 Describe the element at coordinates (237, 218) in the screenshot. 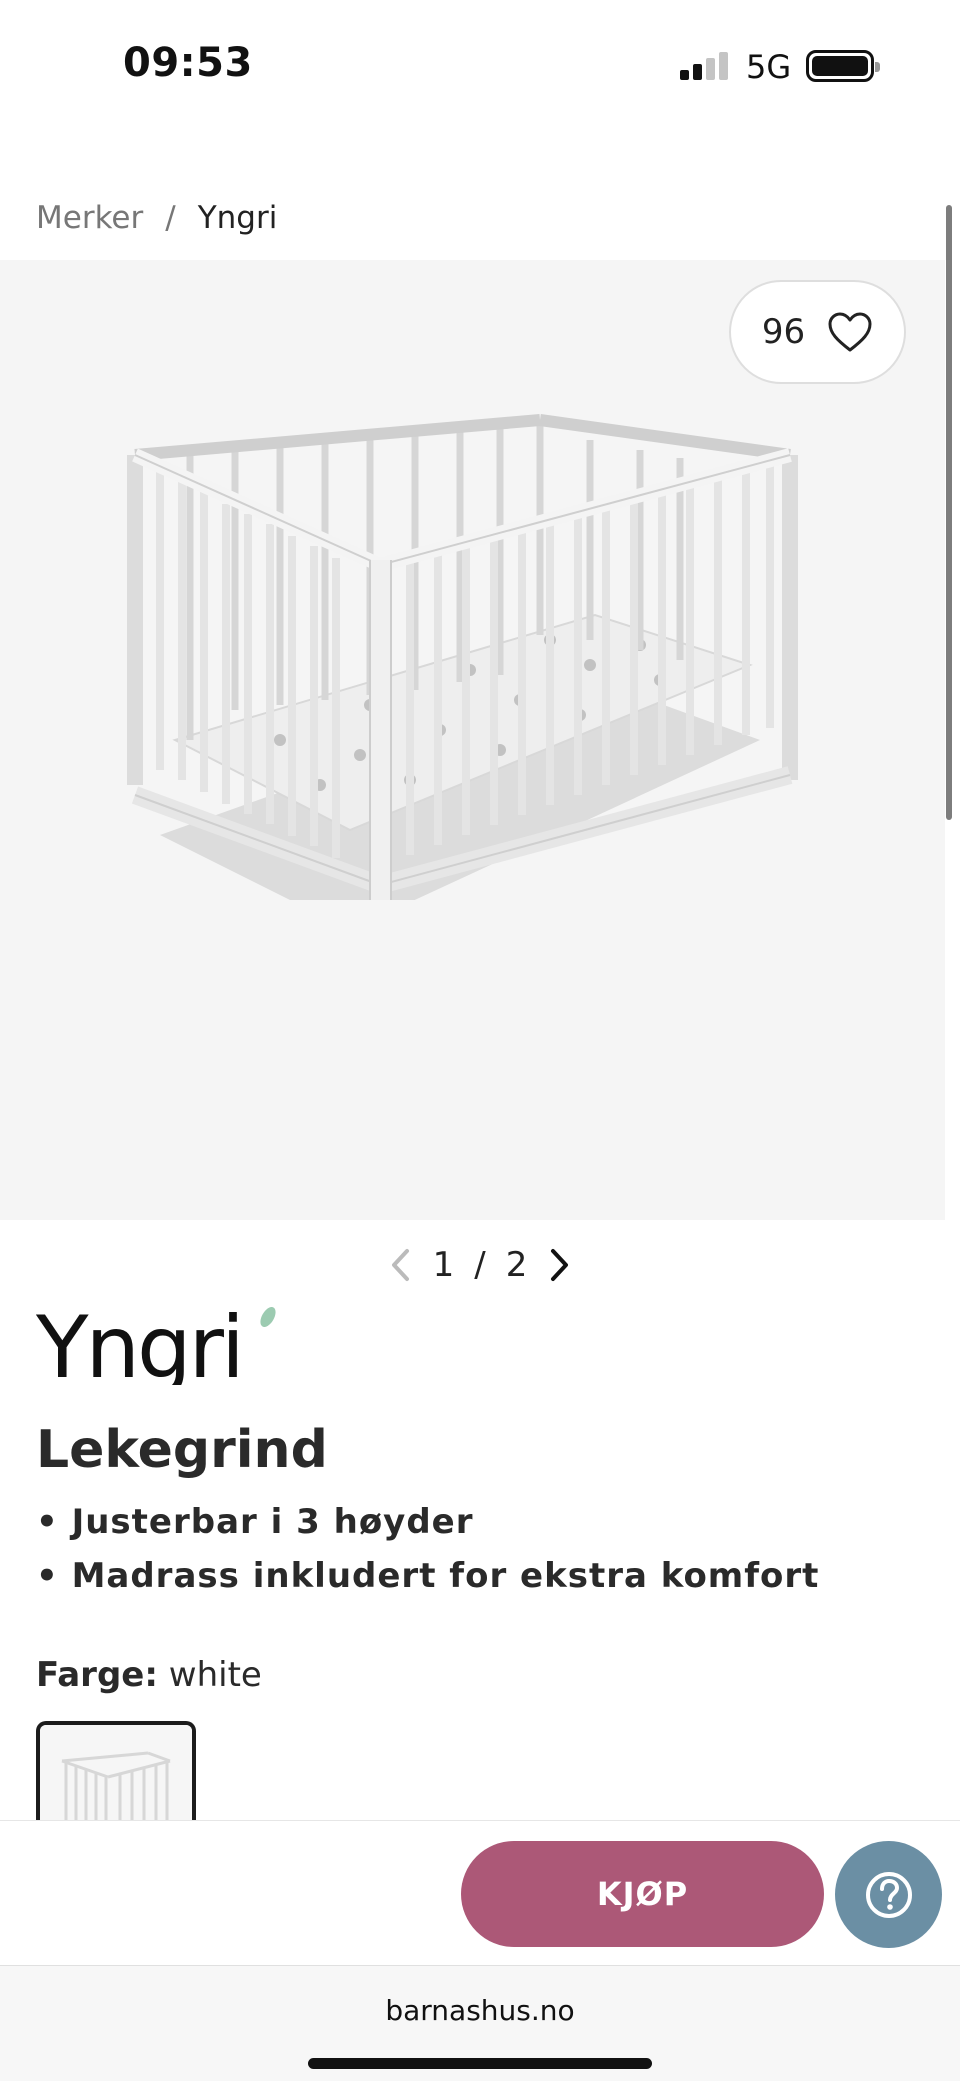

I see `breadcrumb-current: Yngri` at that location.